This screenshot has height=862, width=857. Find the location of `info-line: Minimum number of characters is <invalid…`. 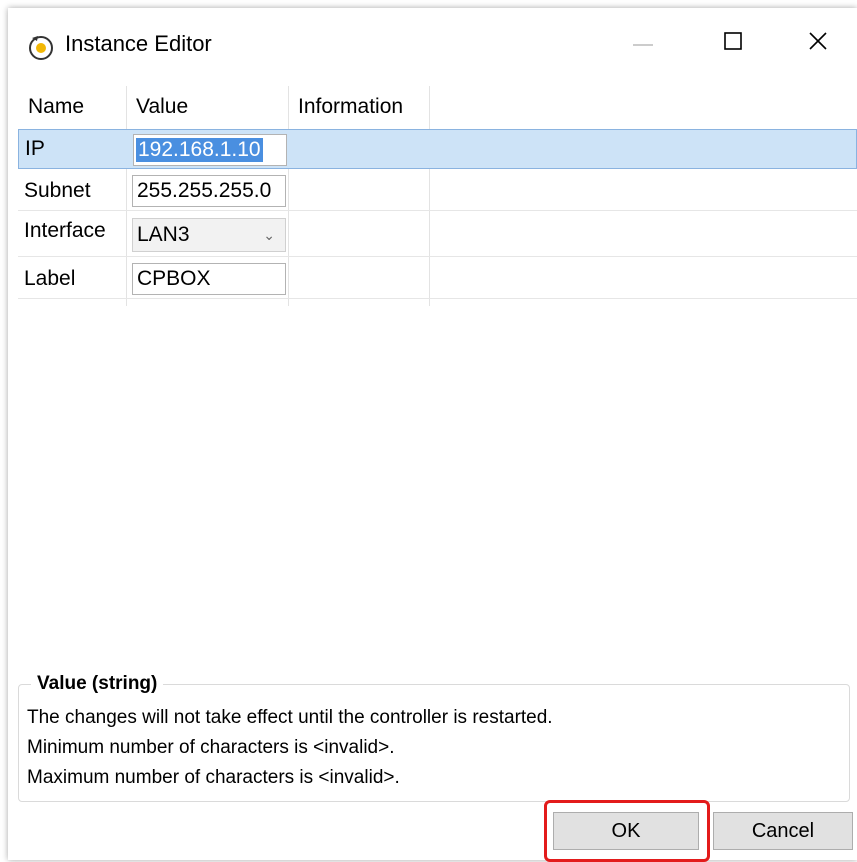

info-line: Minimum number of characters is <invalid… is located at coordinates (211, 747).